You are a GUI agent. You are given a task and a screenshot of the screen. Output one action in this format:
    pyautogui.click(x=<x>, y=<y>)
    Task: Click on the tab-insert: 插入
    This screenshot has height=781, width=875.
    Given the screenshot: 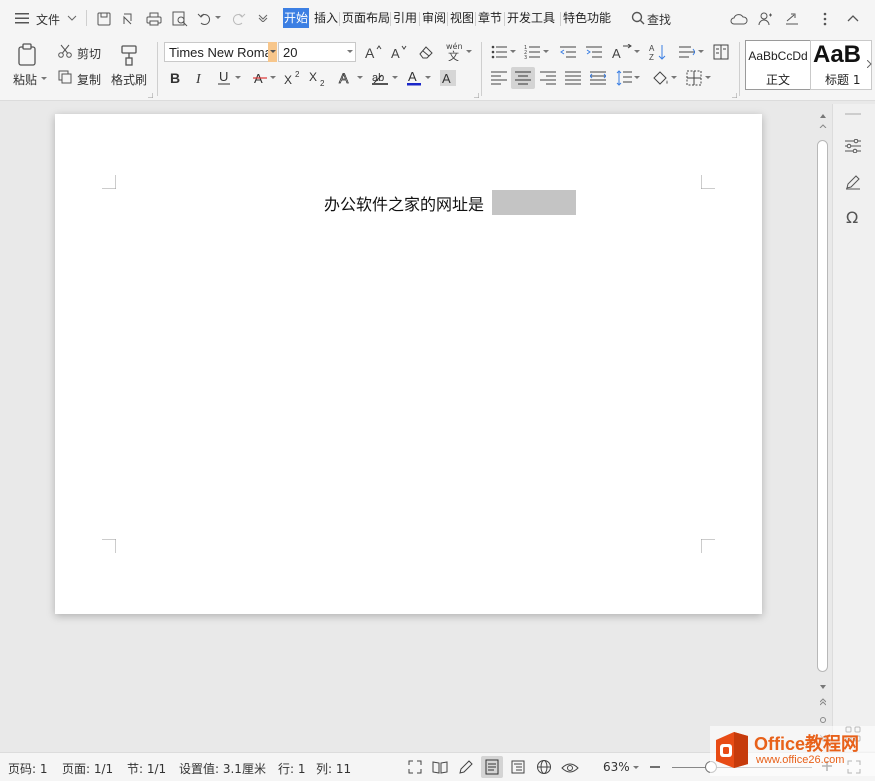 What is the action you would take?
    pyautogui.click(x=326, y=18)
    